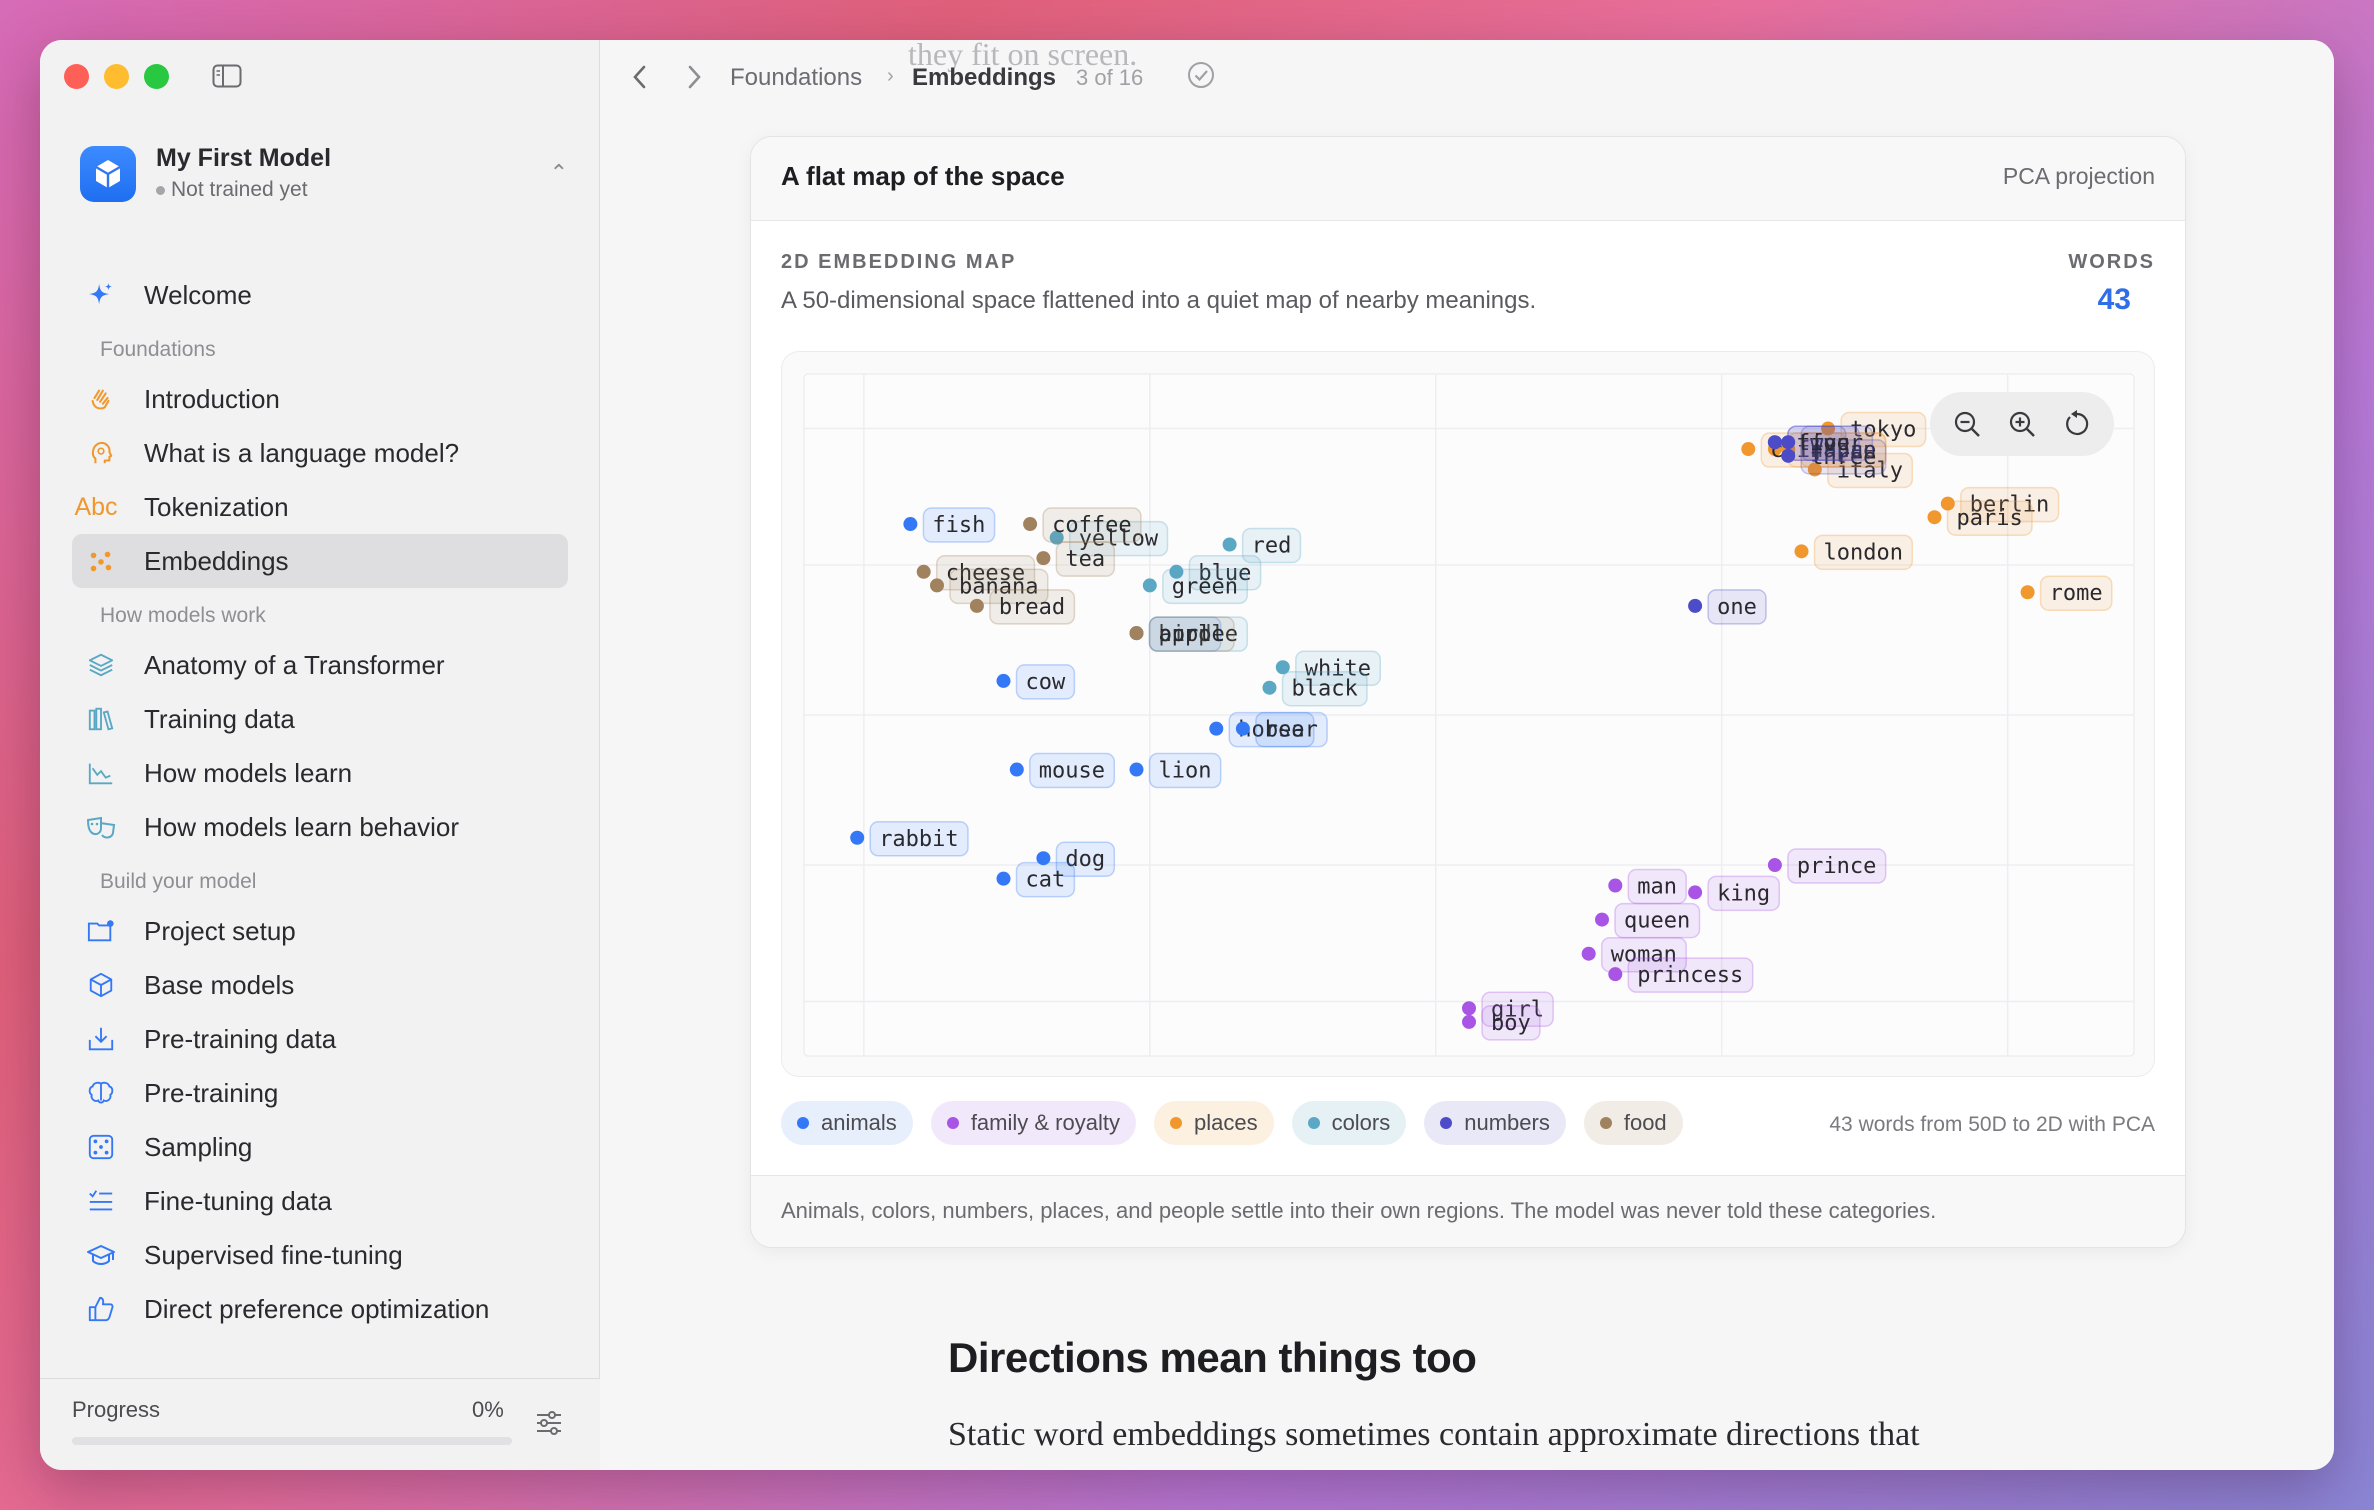 Image resolution: width=2374 pixels, height=1510 pixels. Describe the element at coordinates (76, 76) in the screenshot. I see `close-window-button` at that location.